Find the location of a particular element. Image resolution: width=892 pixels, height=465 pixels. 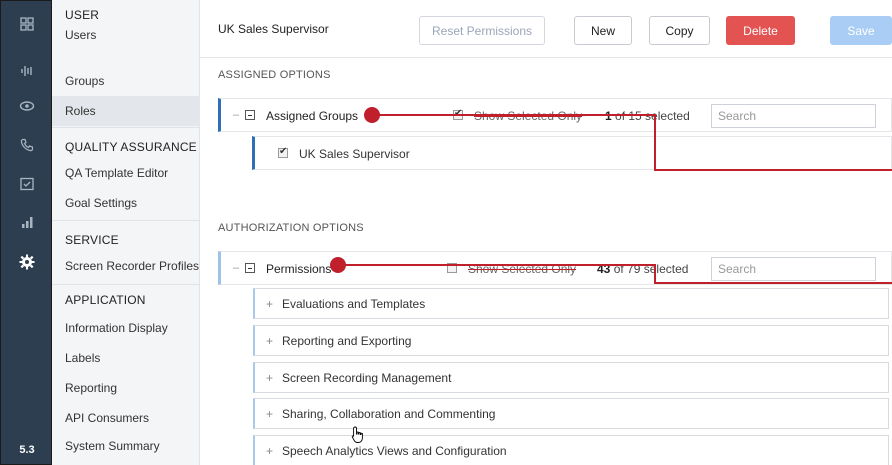

permissions-title: Permissions is located at coordinates (299, 269).